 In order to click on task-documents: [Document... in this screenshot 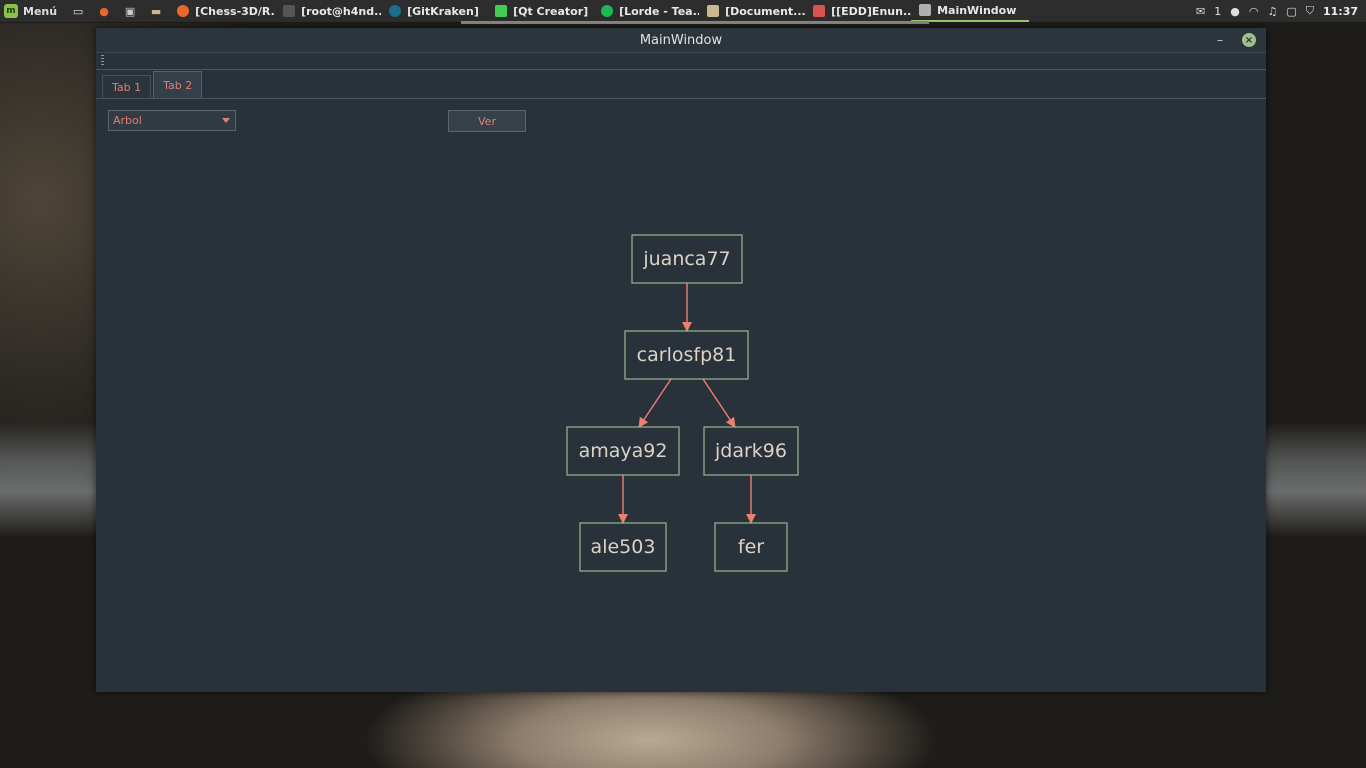, I will do `click(752, 11)`.